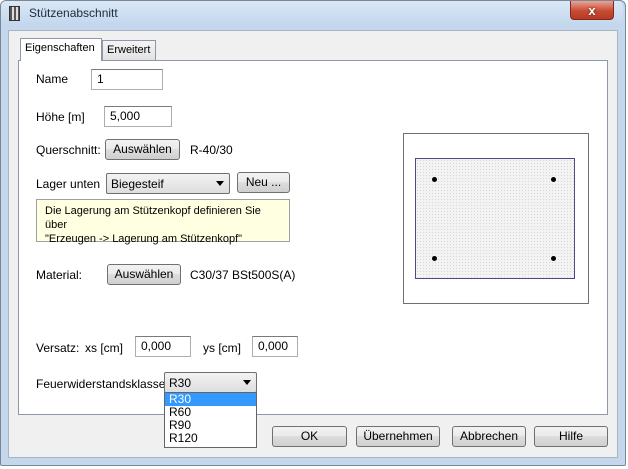  Describe the element at coordinates (61, 49) in the screenshot. I see `tab-eigenschaften: Eigenschaften` at that location.